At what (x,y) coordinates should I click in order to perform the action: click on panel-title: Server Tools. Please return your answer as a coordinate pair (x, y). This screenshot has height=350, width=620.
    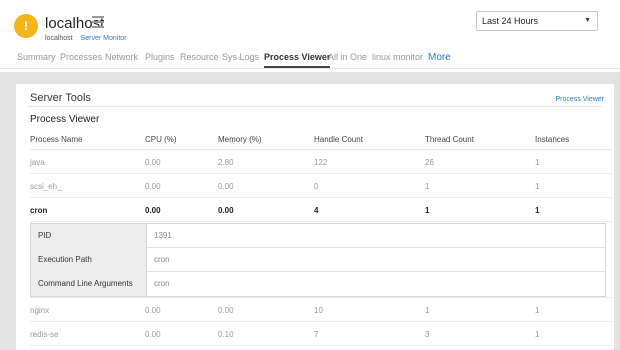
    Looking at the image, I should click on (60, 98).